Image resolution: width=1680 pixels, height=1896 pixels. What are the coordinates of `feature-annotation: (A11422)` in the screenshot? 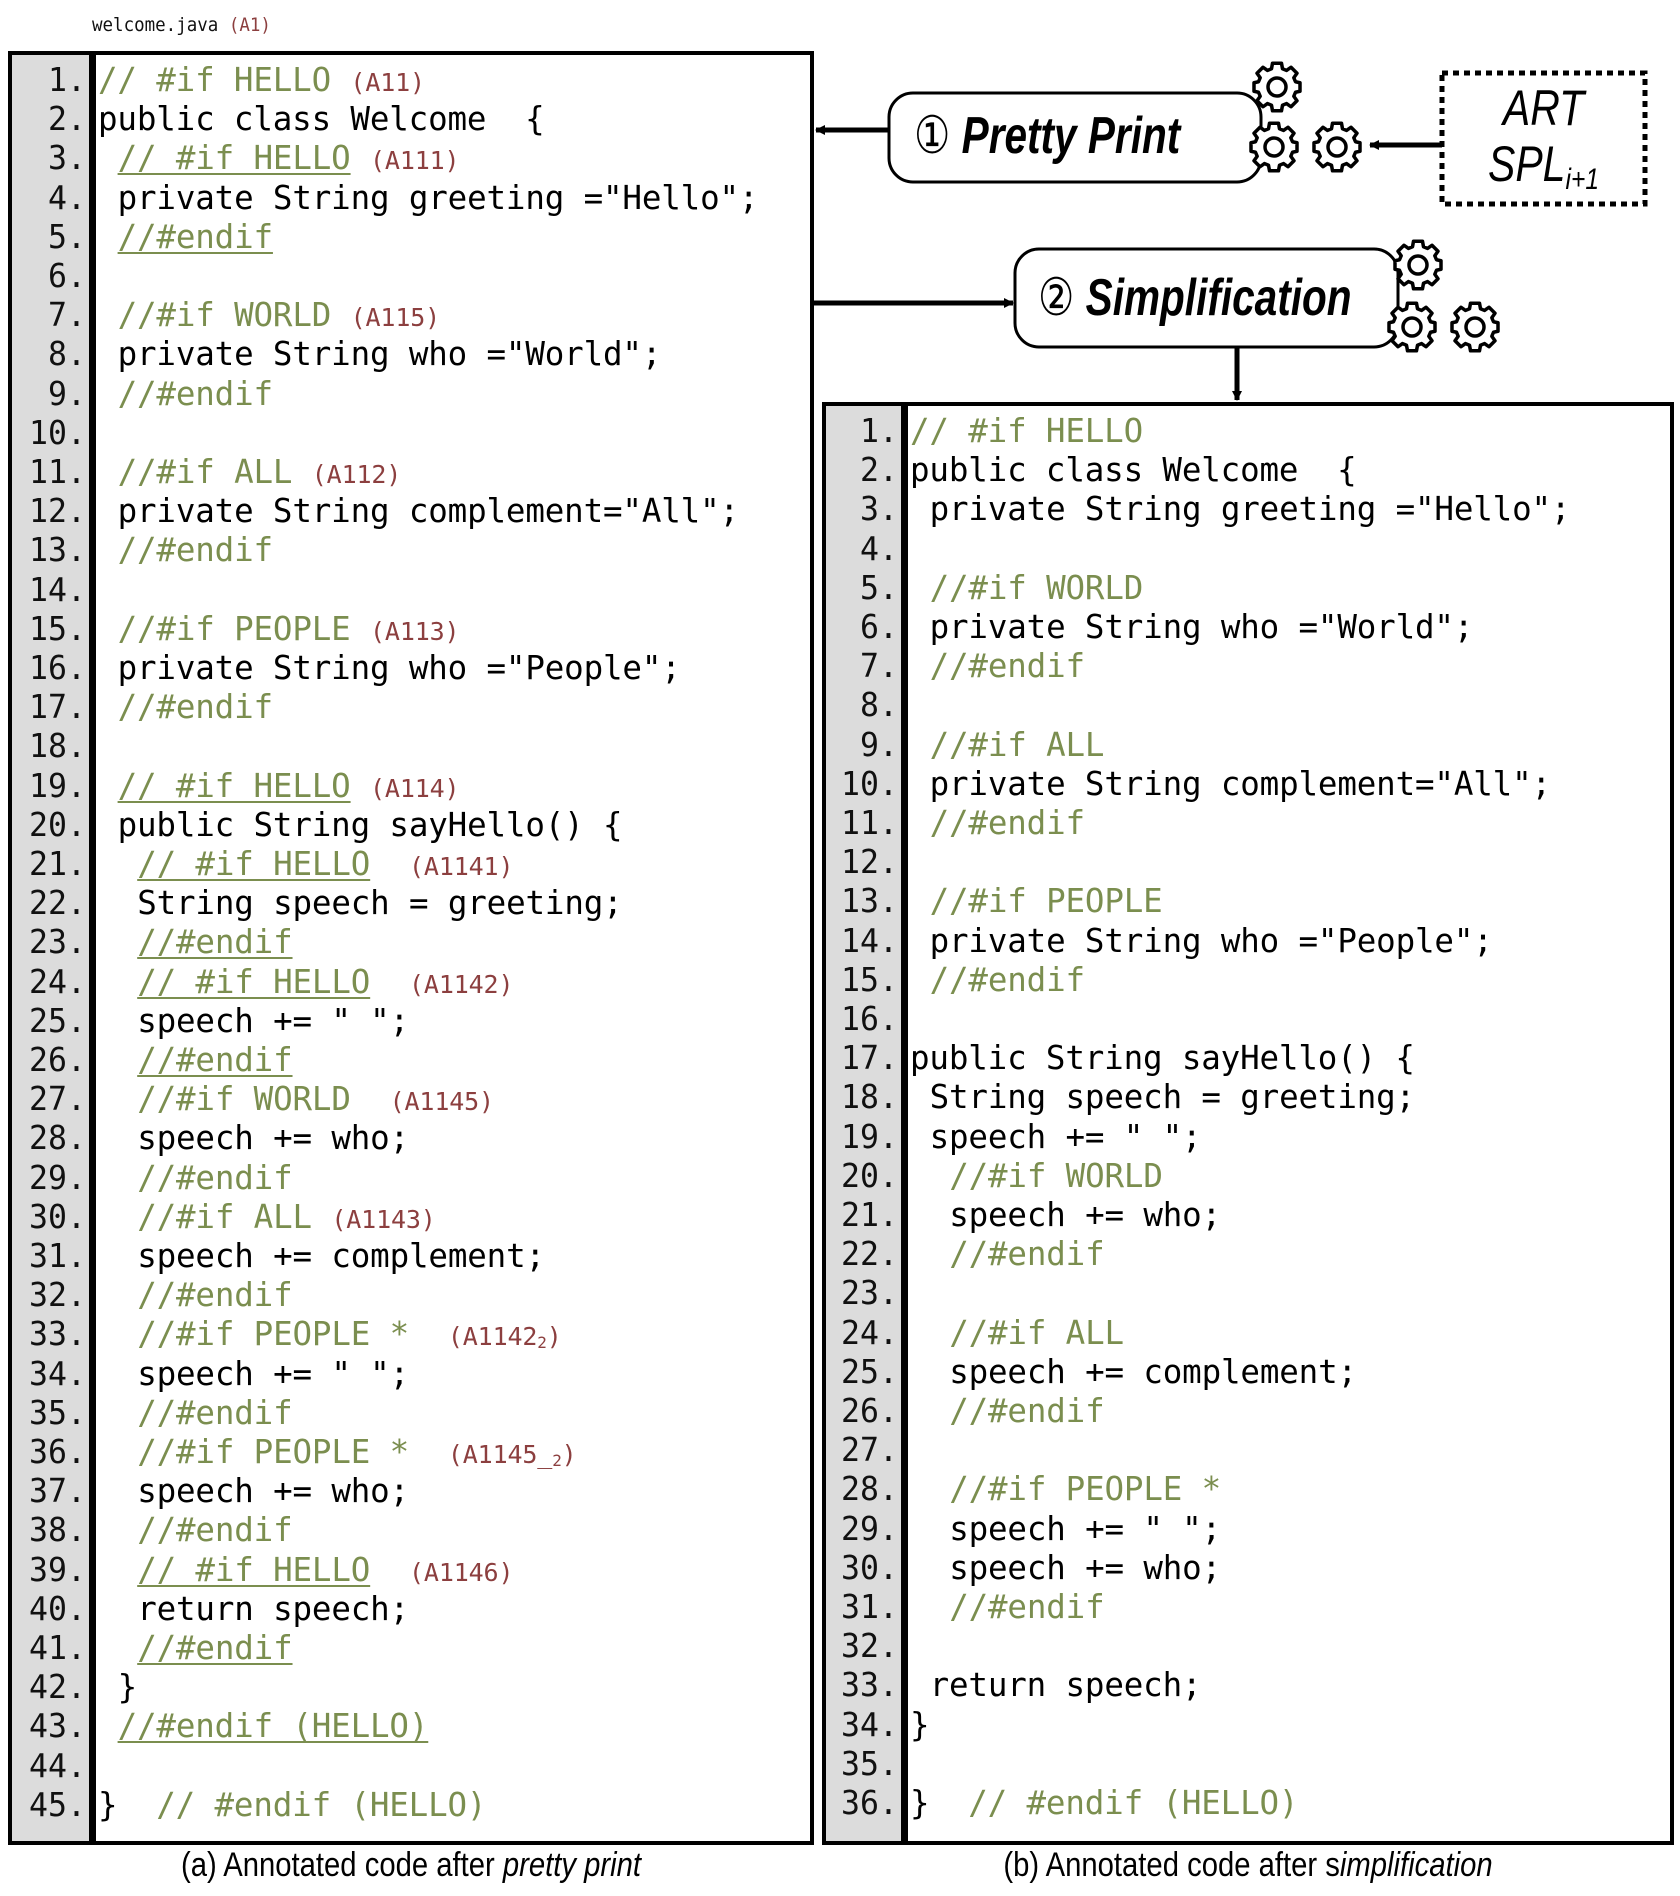 It's located at (504, 1337).